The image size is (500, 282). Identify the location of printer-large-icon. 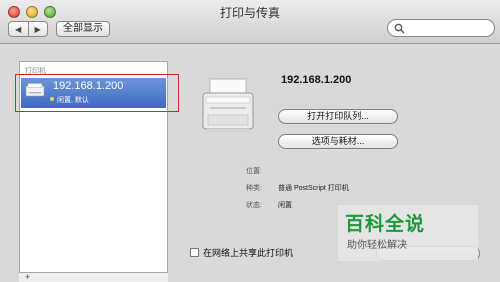
(228, 105).